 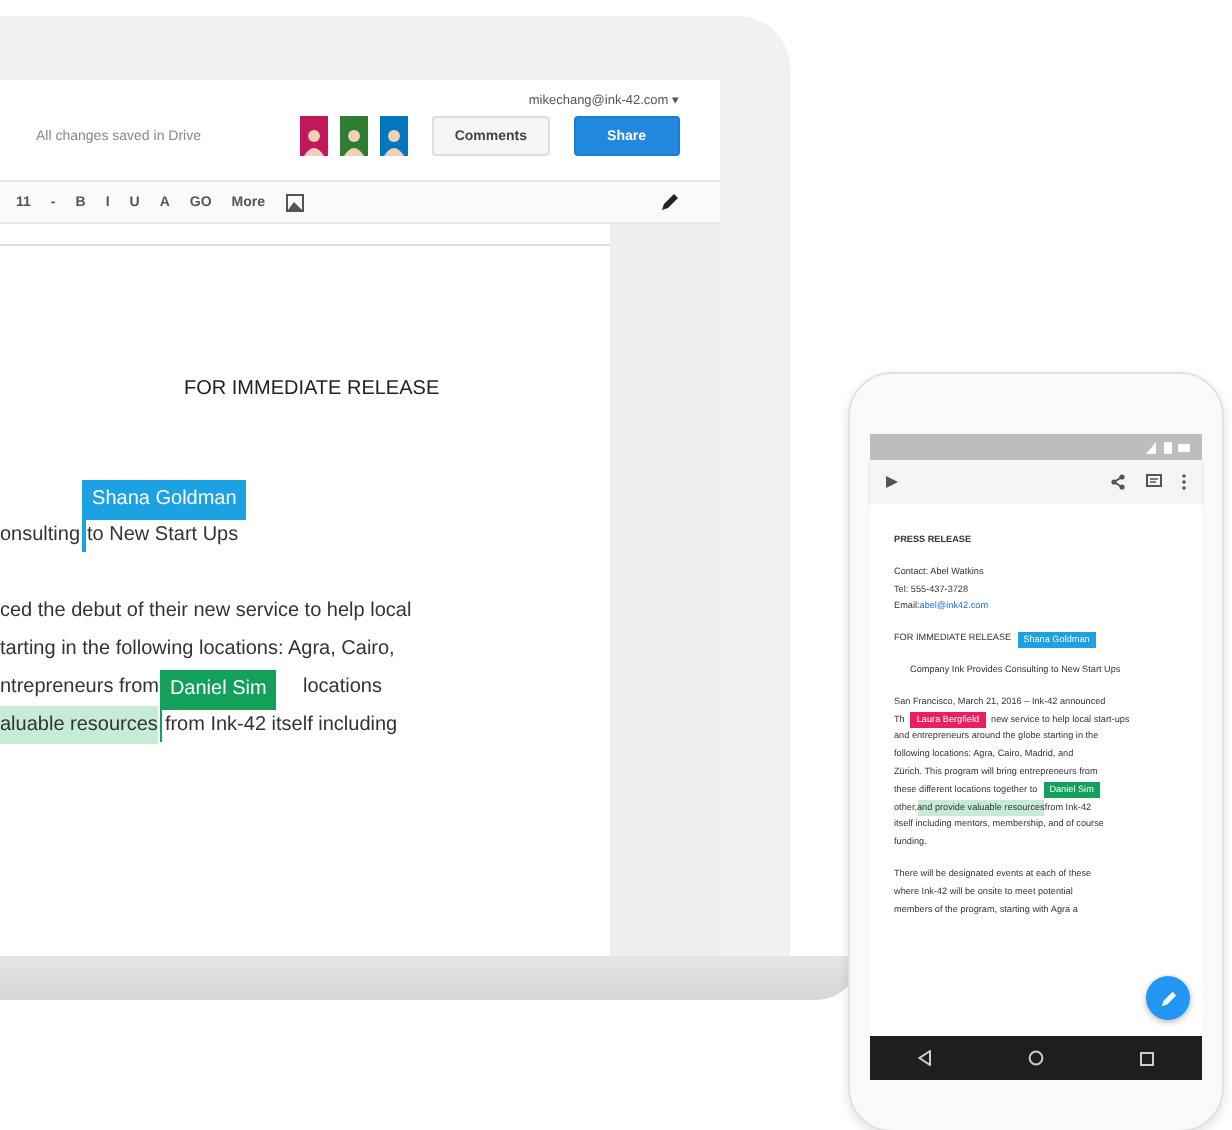 I want to click on document-text: locations, so click(x=342, y=688).